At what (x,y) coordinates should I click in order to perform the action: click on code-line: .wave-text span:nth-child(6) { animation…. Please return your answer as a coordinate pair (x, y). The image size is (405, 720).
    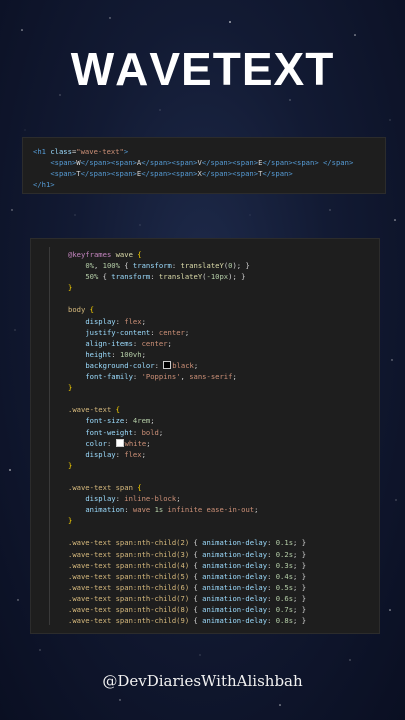
    Looking at the image, I should click on (187, 587).